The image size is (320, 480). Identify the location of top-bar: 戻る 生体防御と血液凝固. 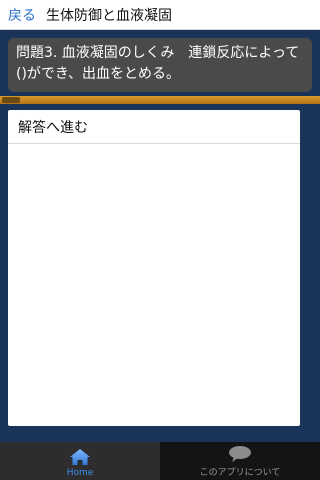
(160, 15).